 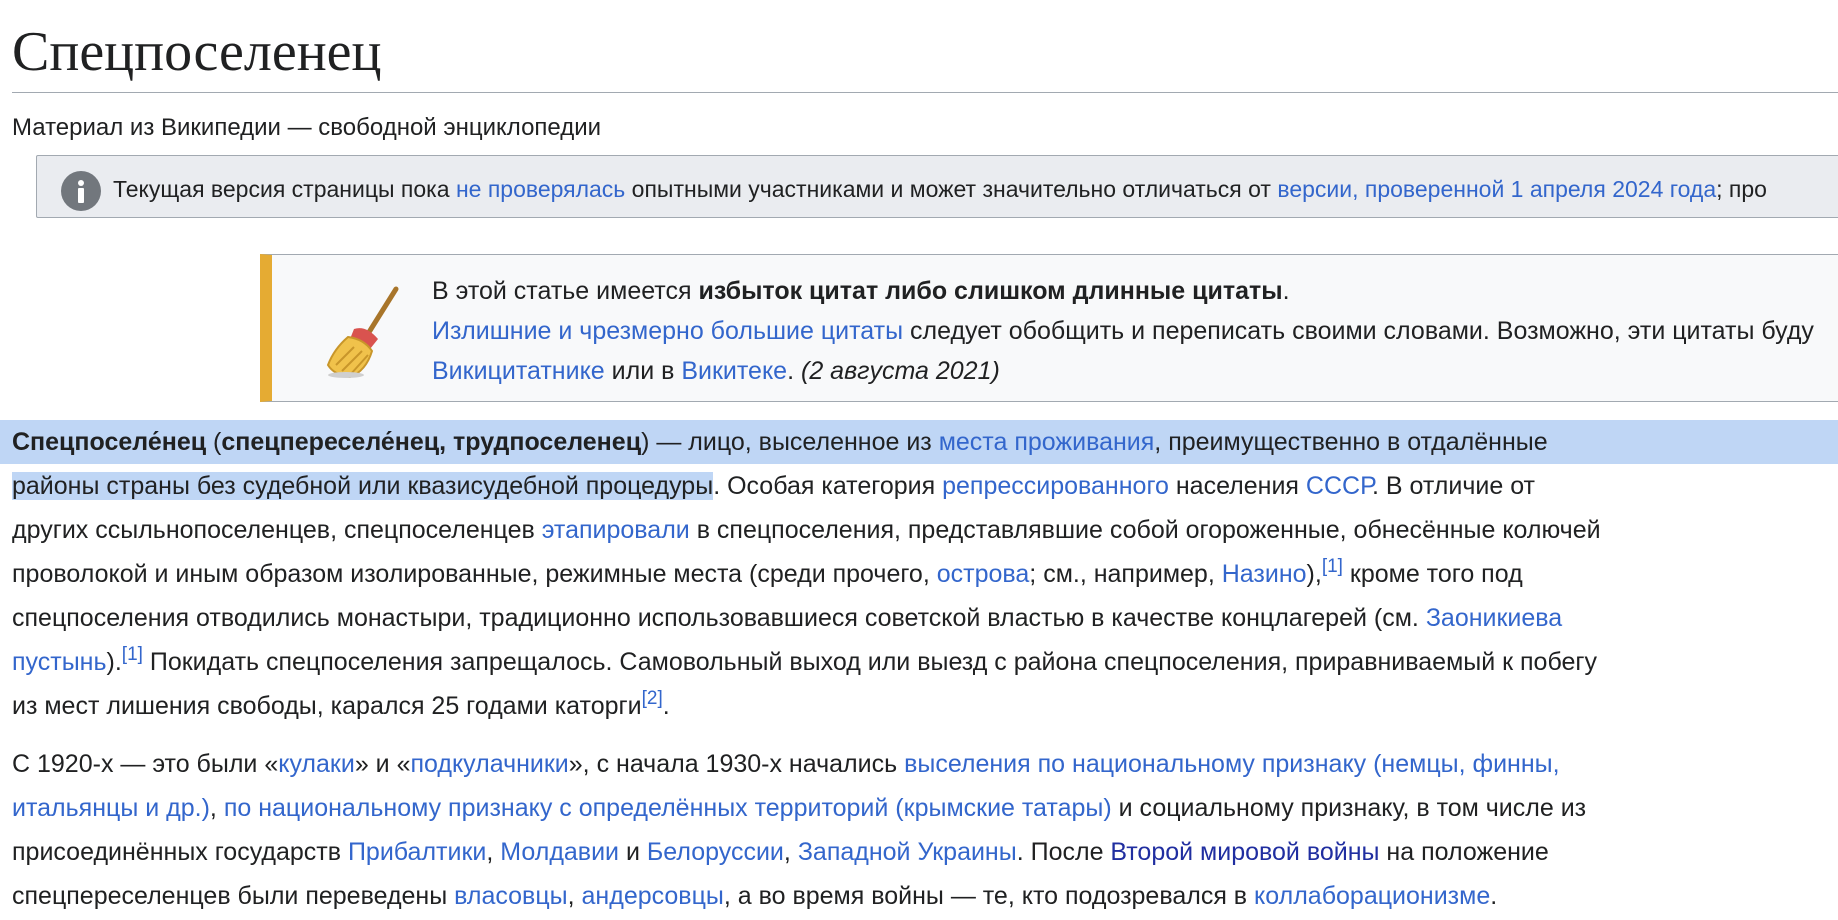 What do you see at coordinates (1453, 486) in the screenshot?
I see `text-run: . В отличие от` at bounding box center [1453, 486].